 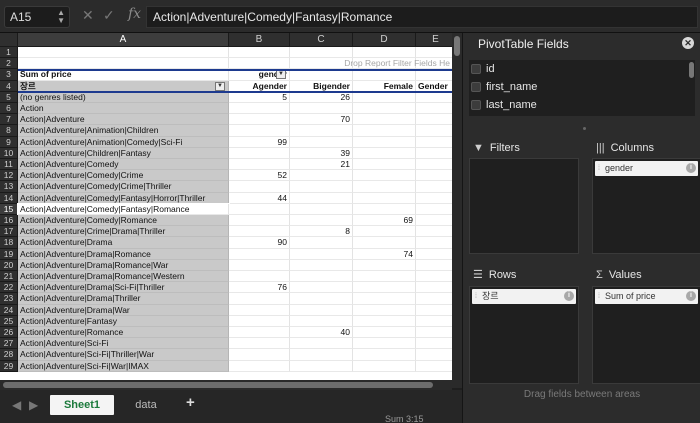 What do you see at coordinates (9, 97) in the screenshot?
I see `row-header: 5` at bounding box center [9, 97].